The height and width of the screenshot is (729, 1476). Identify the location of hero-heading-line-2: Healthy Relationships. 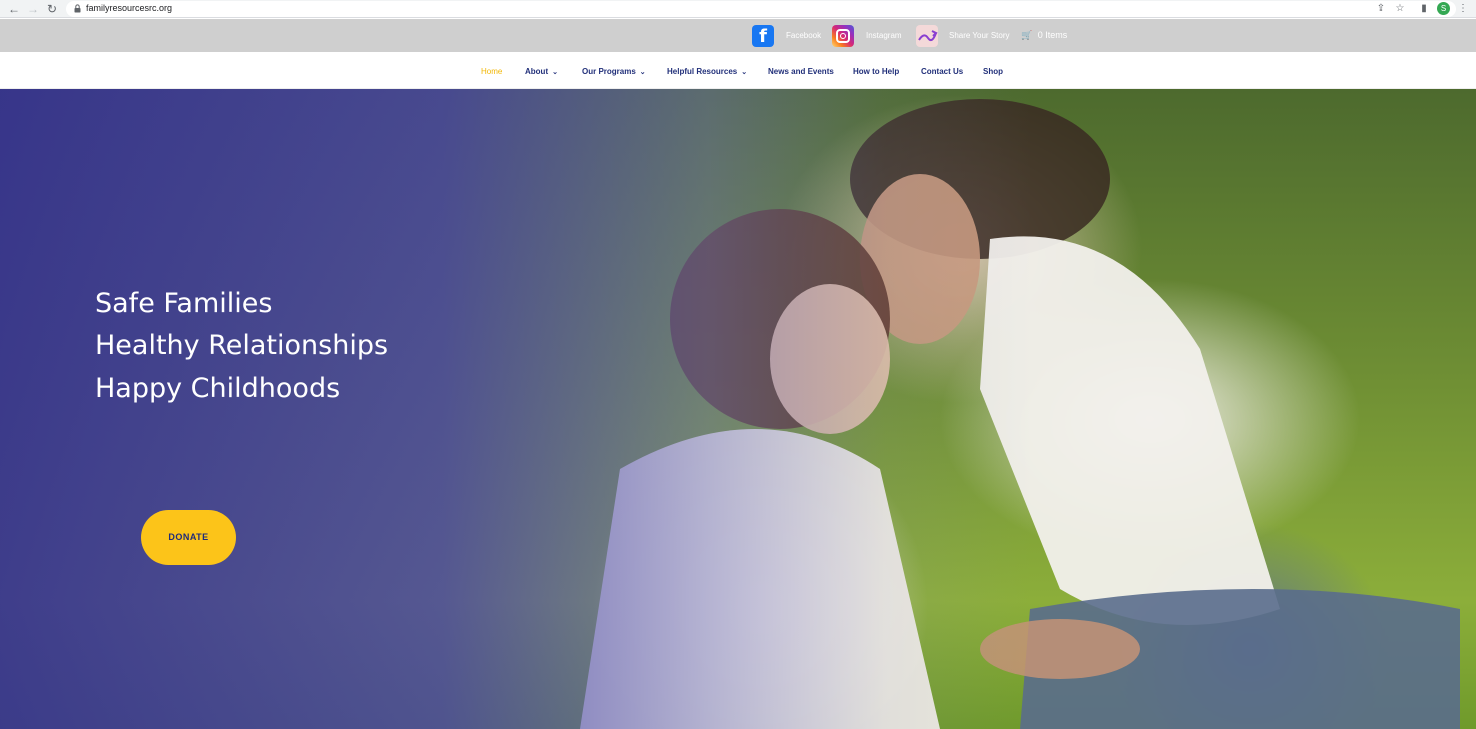
(242, 345).